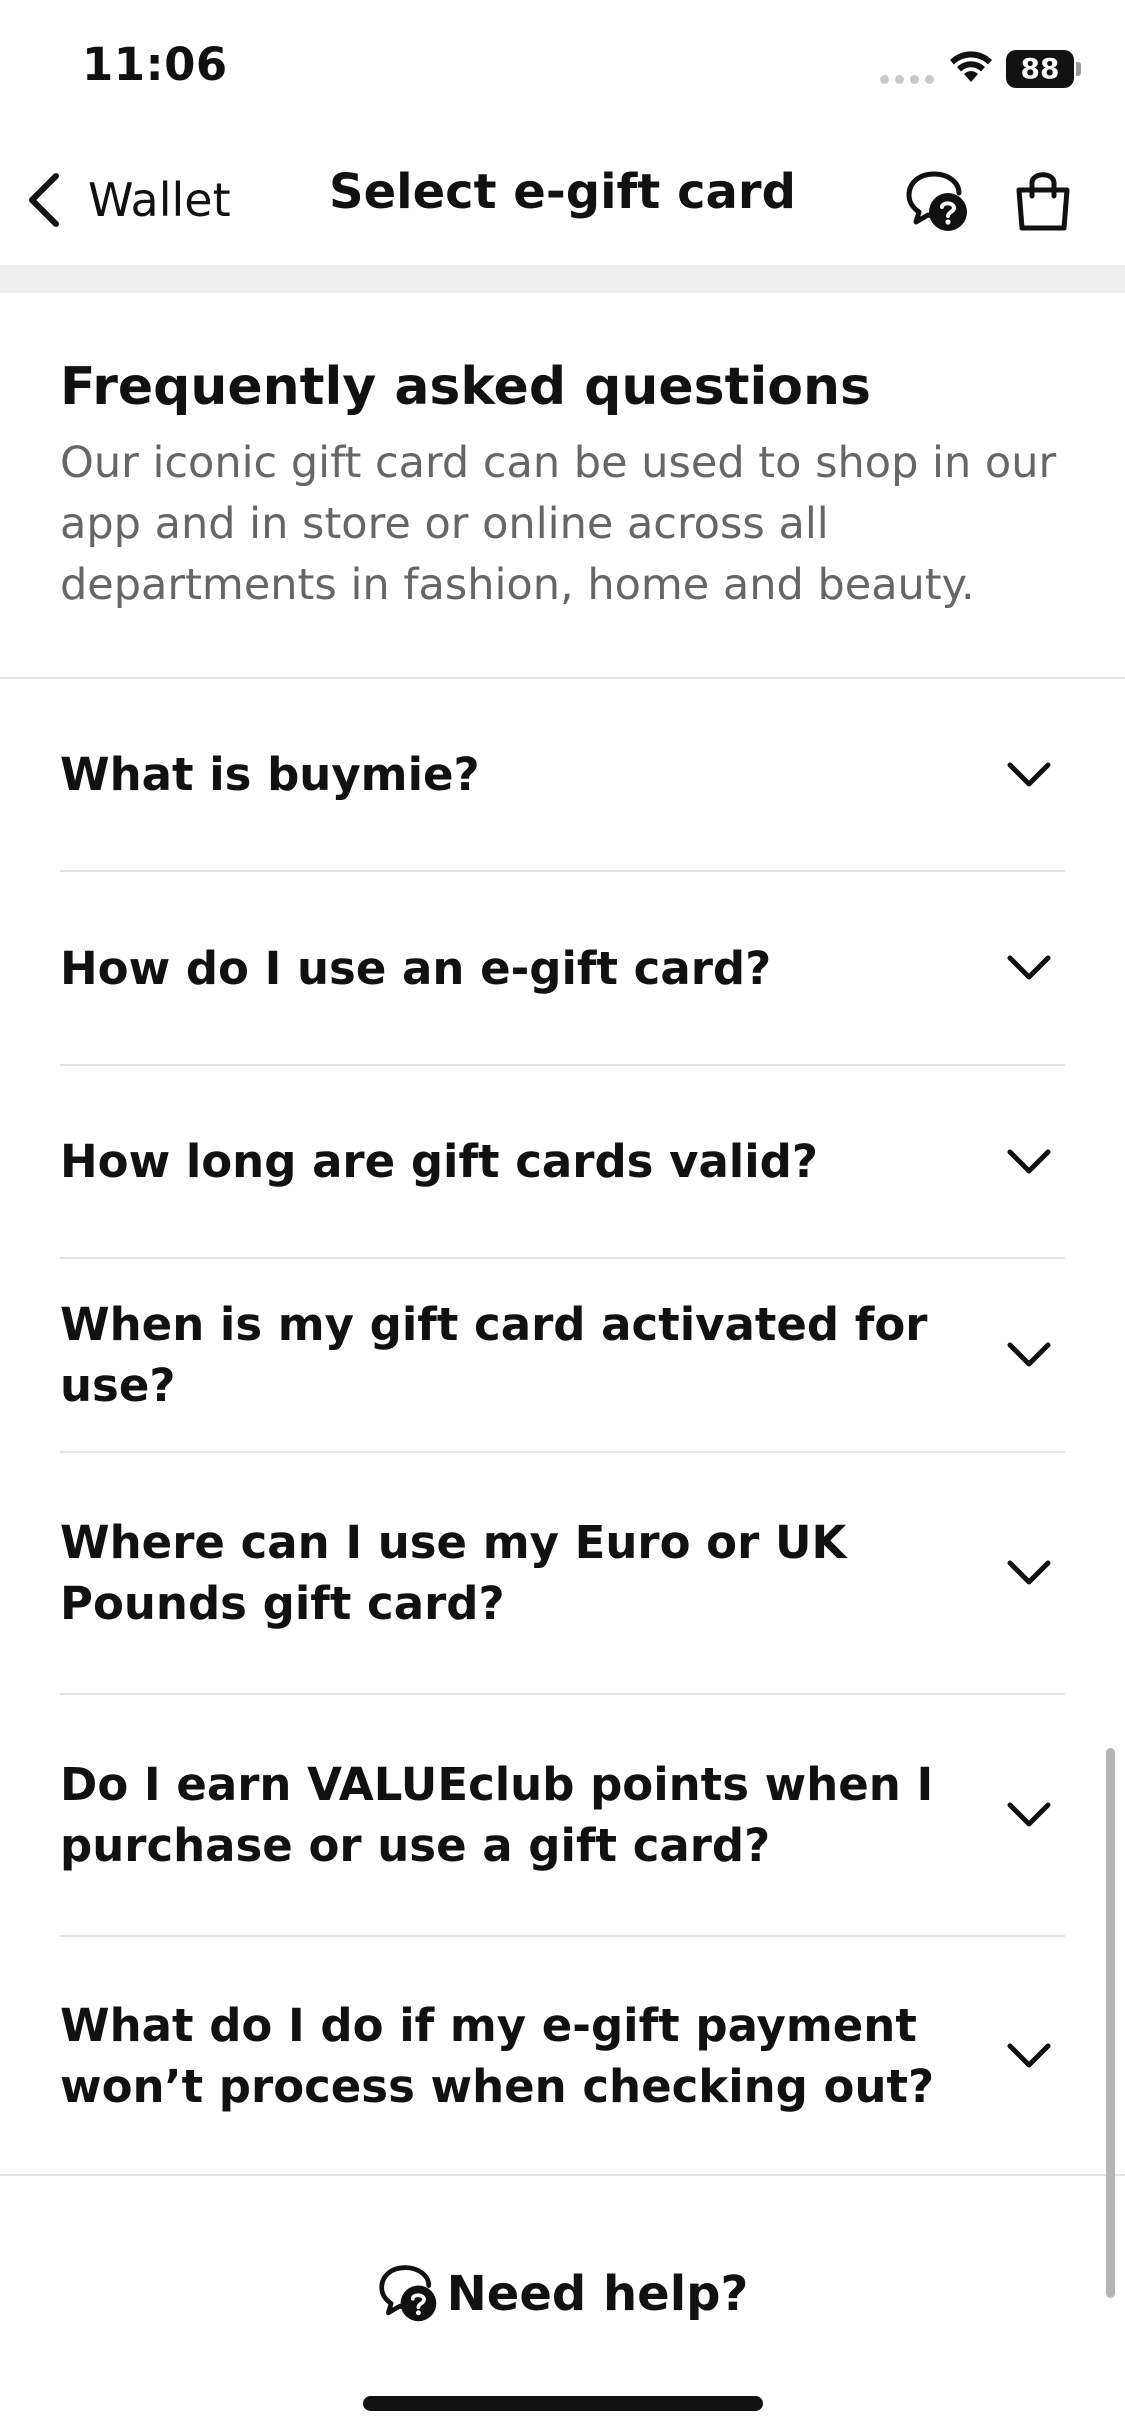 This screenshot has height=2436, width=1125. I want to click on cellular-signal-icon, so click(907, 79).